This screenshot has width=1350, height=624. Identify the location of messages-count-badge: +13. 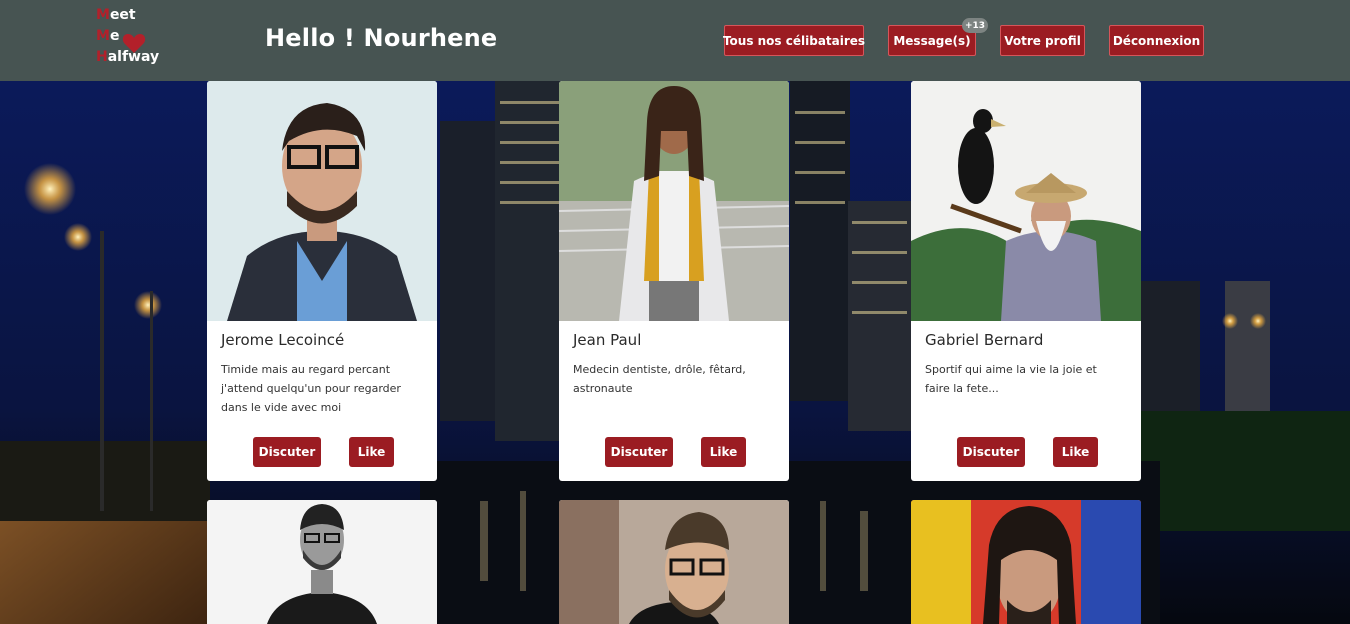
(975, 25).